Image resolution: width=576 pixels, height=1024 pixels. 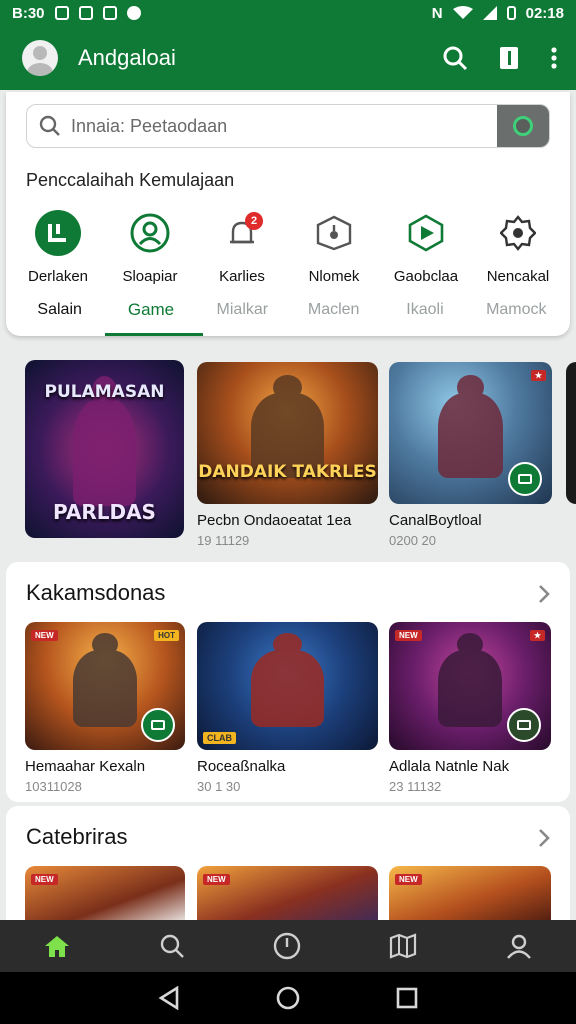 What do you see at coordinates (150, 233) in the screenshot?
I see `person-icon` at bounding box center [150, 233].